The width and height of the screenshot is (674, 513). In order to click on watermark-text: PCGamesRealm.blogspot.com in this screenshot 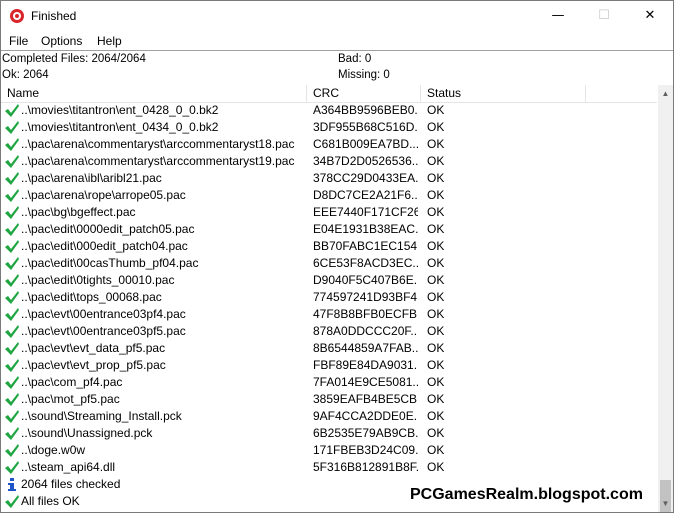, I will do `click(526, 494)`.